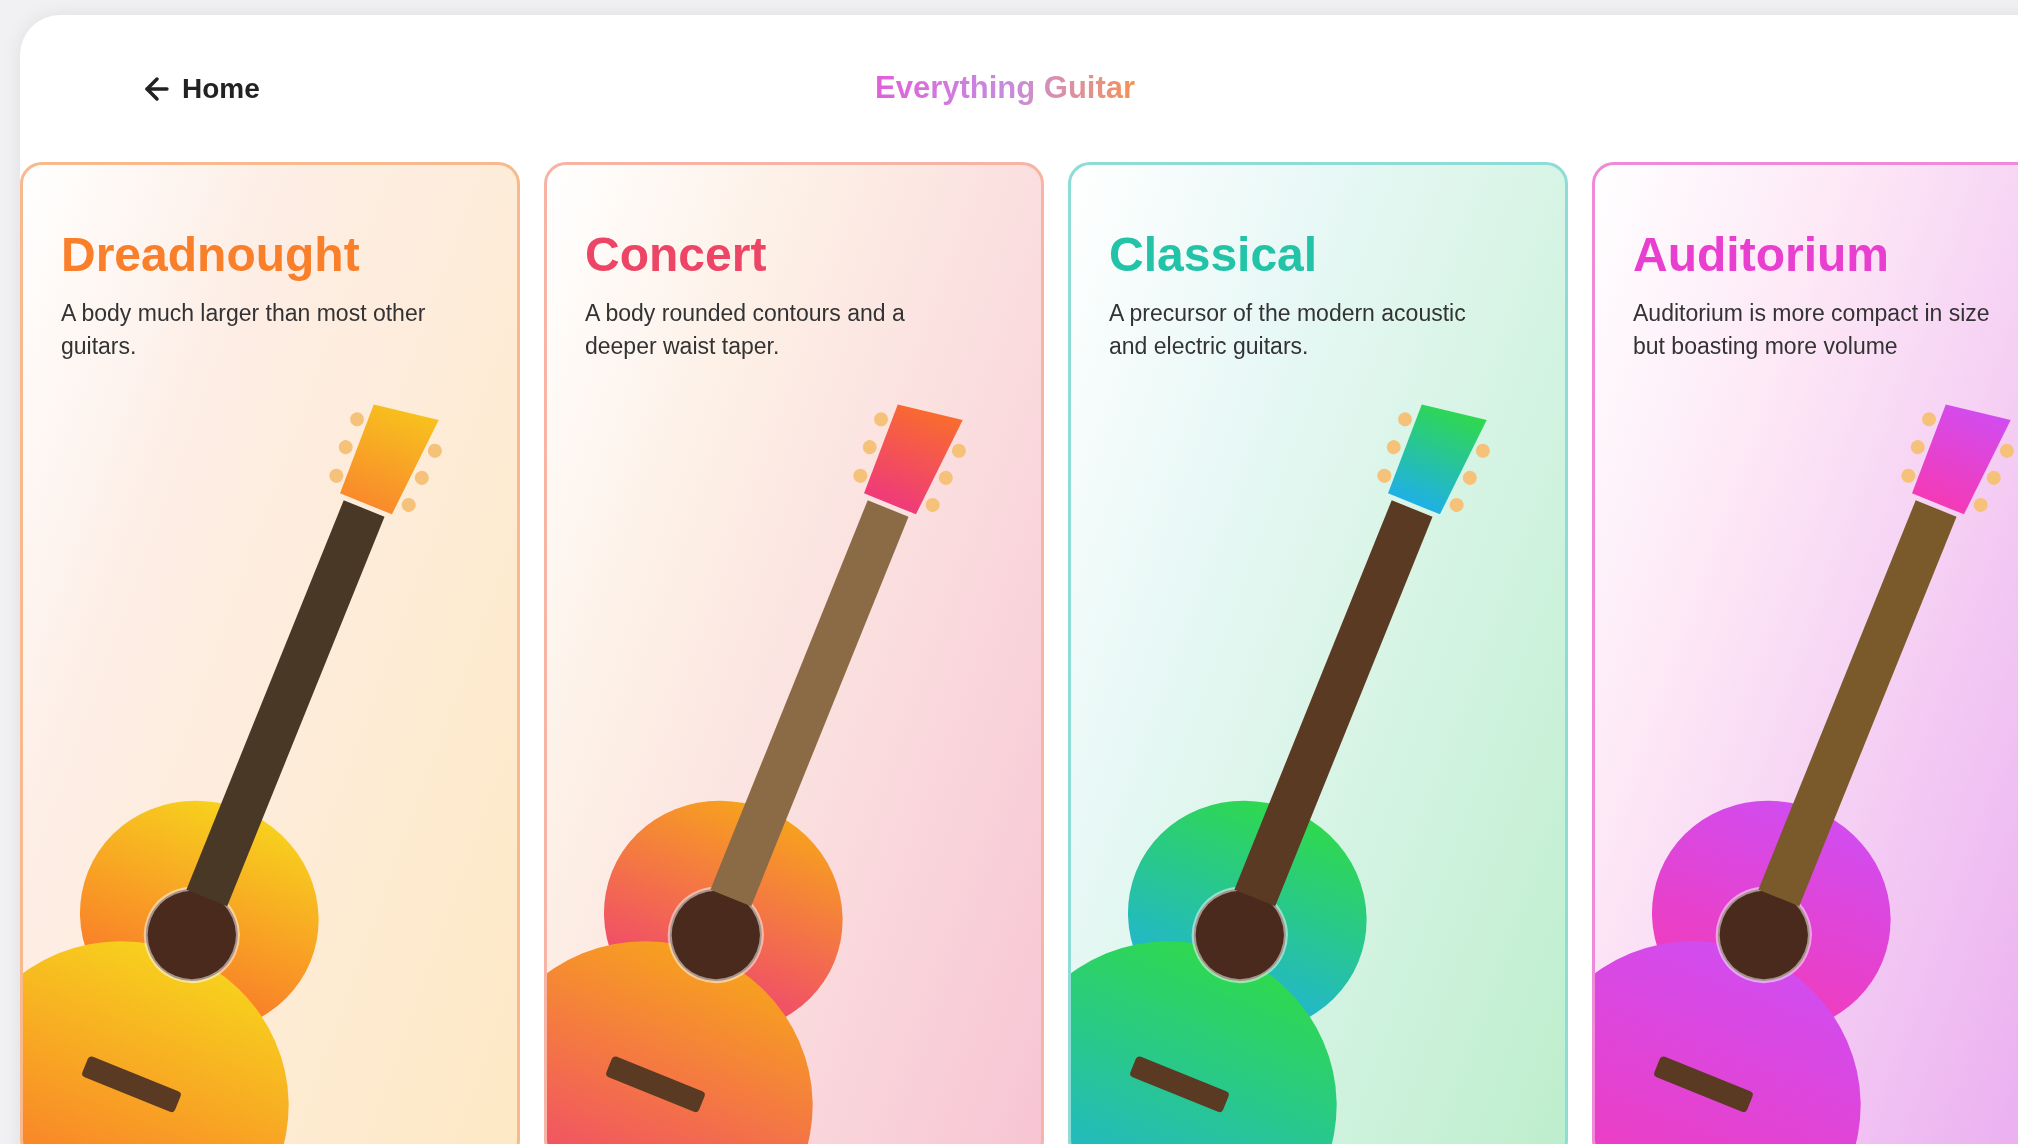  I want to click on back-button: Home, so click(200, 88).